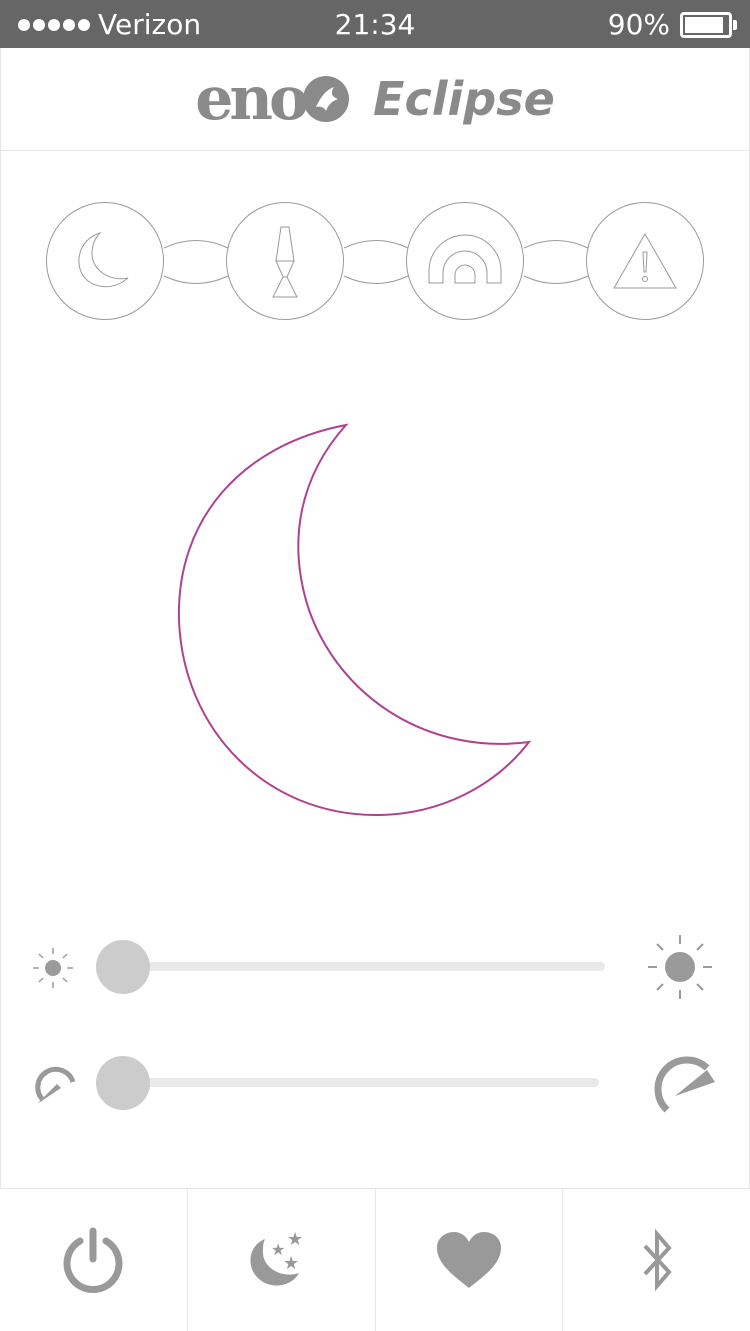  What do you see at coordinates (123, 967) in the screenshot?
I see `brightness-slider-thumb` at bounding box center [123, 967].